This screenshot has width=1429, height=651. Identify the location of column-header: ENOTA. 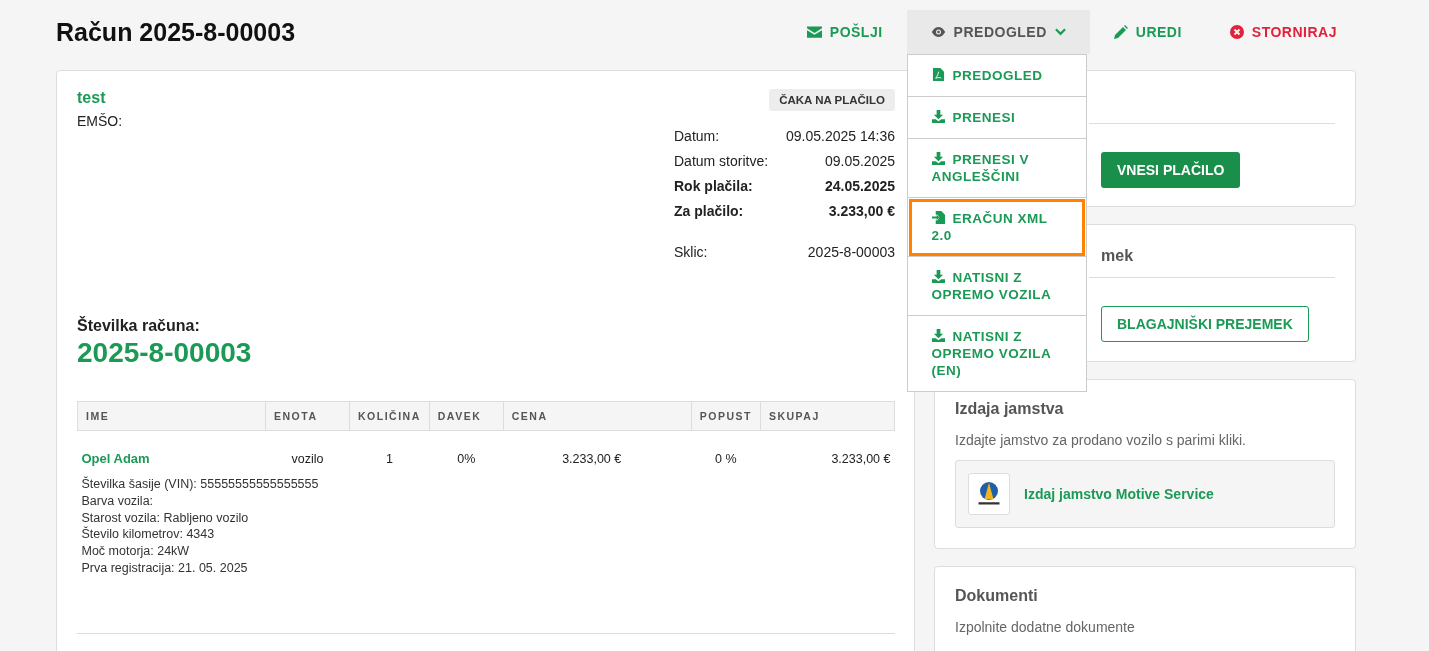
(307, 416).